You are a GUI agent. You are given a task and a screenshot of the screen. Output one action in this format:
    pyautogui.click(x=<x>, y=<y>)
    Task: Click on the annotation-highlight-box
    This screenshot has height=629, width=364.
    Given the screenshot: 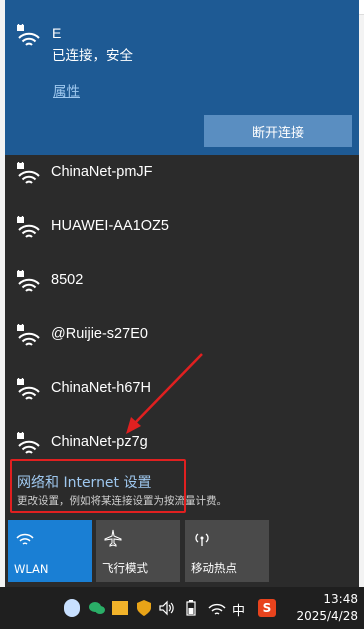 What is the action you would take?
    pyautogui.click(x=98, y=486)
    